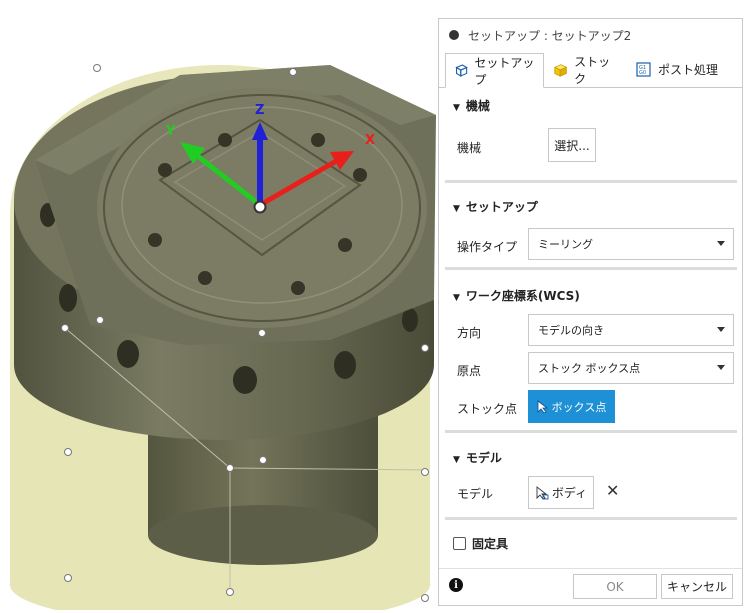 The width and height of the screenshot is (754, 613). I want to click on axis-label-y: Y, so click(171, 131).